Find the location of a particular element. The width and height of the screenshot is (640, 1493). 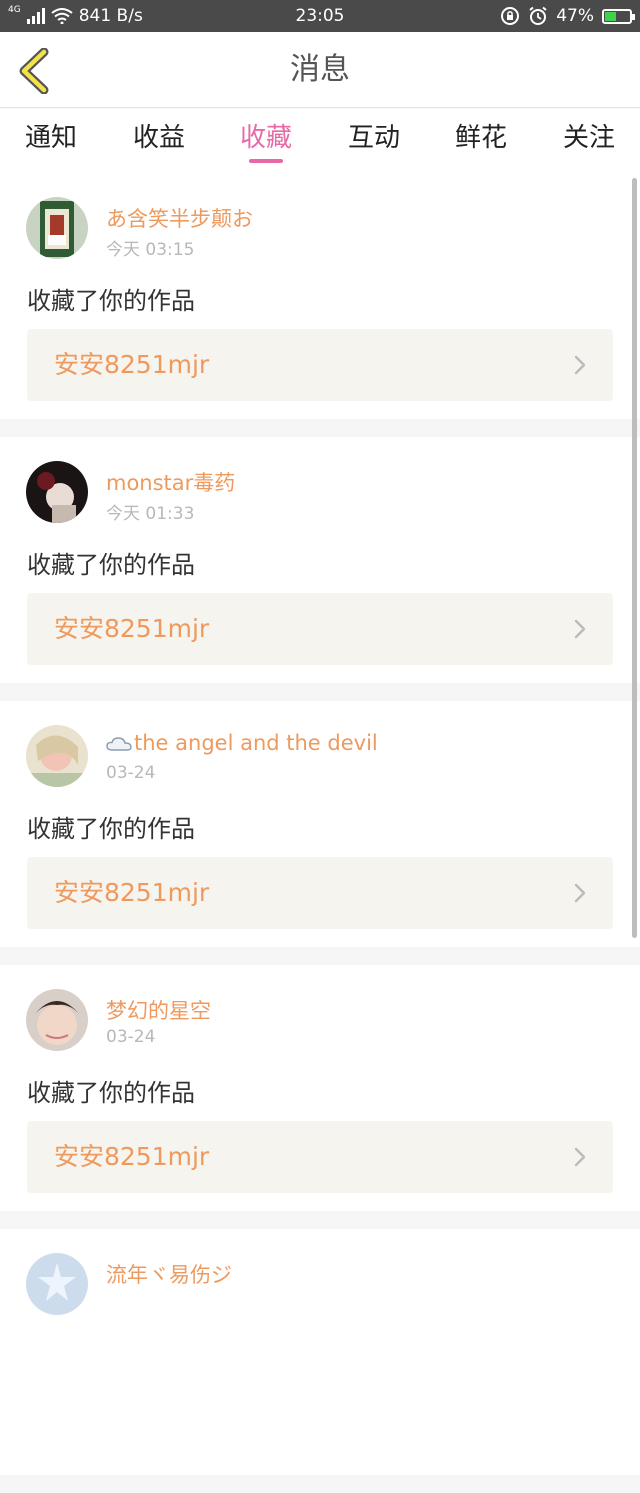

timestamp: 今天 03:15 is located at coordinates (150, 250).